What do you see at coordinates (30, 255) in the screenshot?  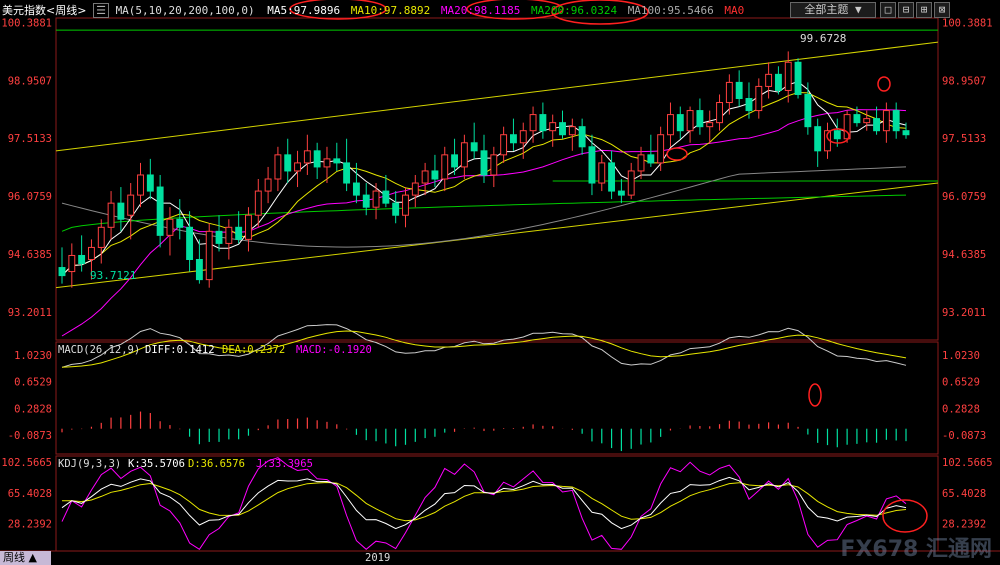 I see `price-tick-left: 94.6385` at bounding box center [30, 255].